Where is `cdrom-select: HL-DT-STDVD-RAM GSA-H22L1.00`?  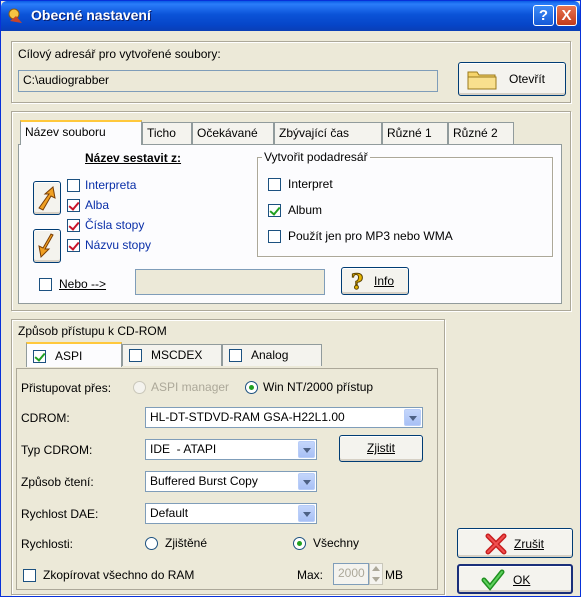 cdrom-select: HL-DT-STDVD-RAM GSA-H22L1.00 is located at coordinates (284, 417).